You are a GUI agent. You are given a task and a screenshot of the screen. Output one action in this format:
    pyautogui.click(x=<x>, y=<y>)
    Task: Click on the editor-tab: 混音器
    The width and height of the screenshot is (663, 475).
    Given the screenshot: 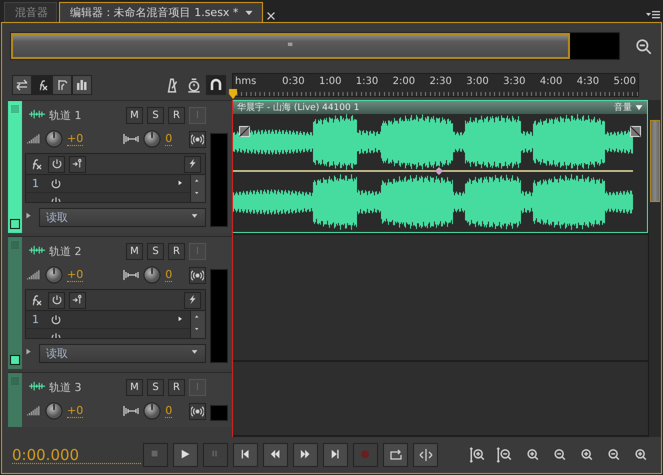 What is the action you would take?
    pyautogui.click(x=30, y=12)
    